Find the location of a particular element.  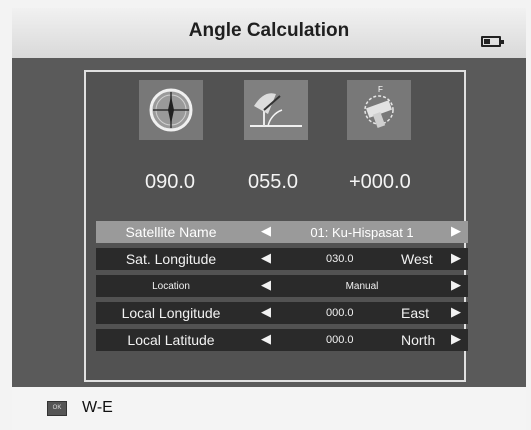

row-label: Local Latitude is located at coordinates (171, 340).